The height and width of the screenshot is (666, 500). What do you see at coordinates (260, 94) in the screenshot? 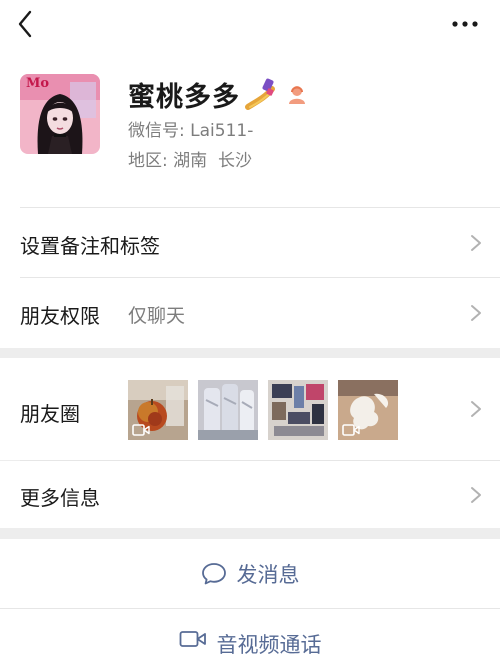
I see `nail-polish-emoji-icon` at bounding box center [260, 94].